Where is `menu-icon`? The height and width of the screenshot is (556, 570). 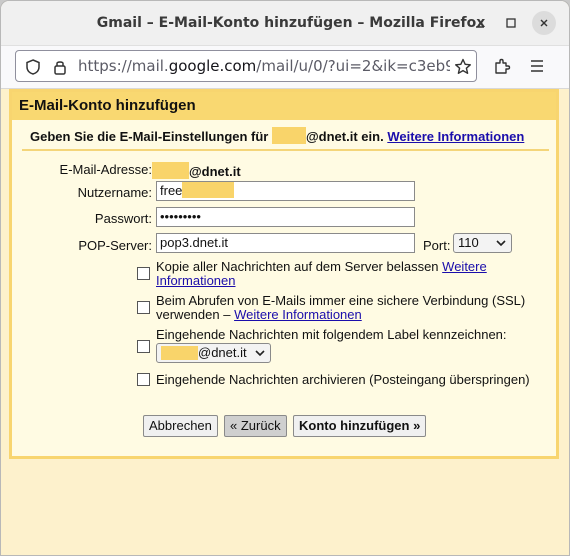
menu-icon is located at coordinates (537, 66).